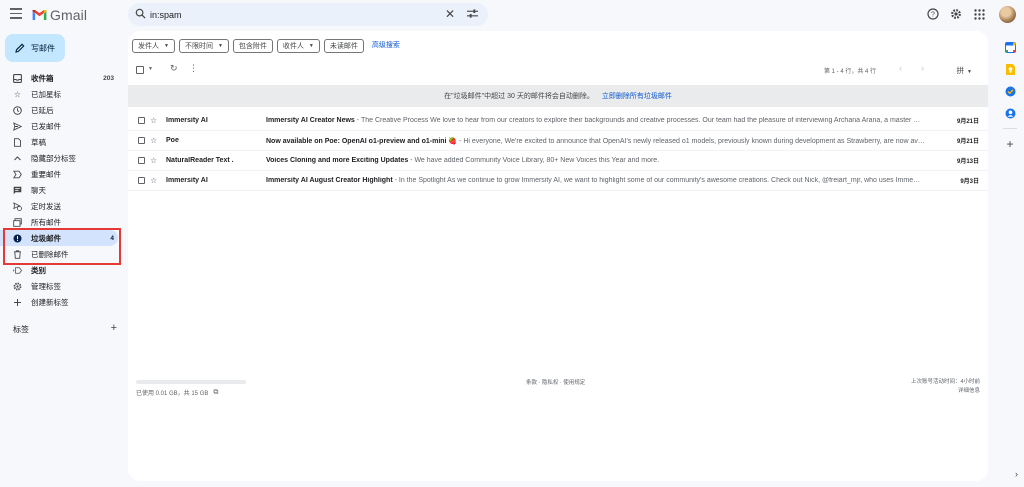 This screenshot has width=1024, height=487. What do you see at coordinates (1010, 144) in the screenshot?
I see `get-add-ons-plus-icon: +` at bounding box center [1010, 144].